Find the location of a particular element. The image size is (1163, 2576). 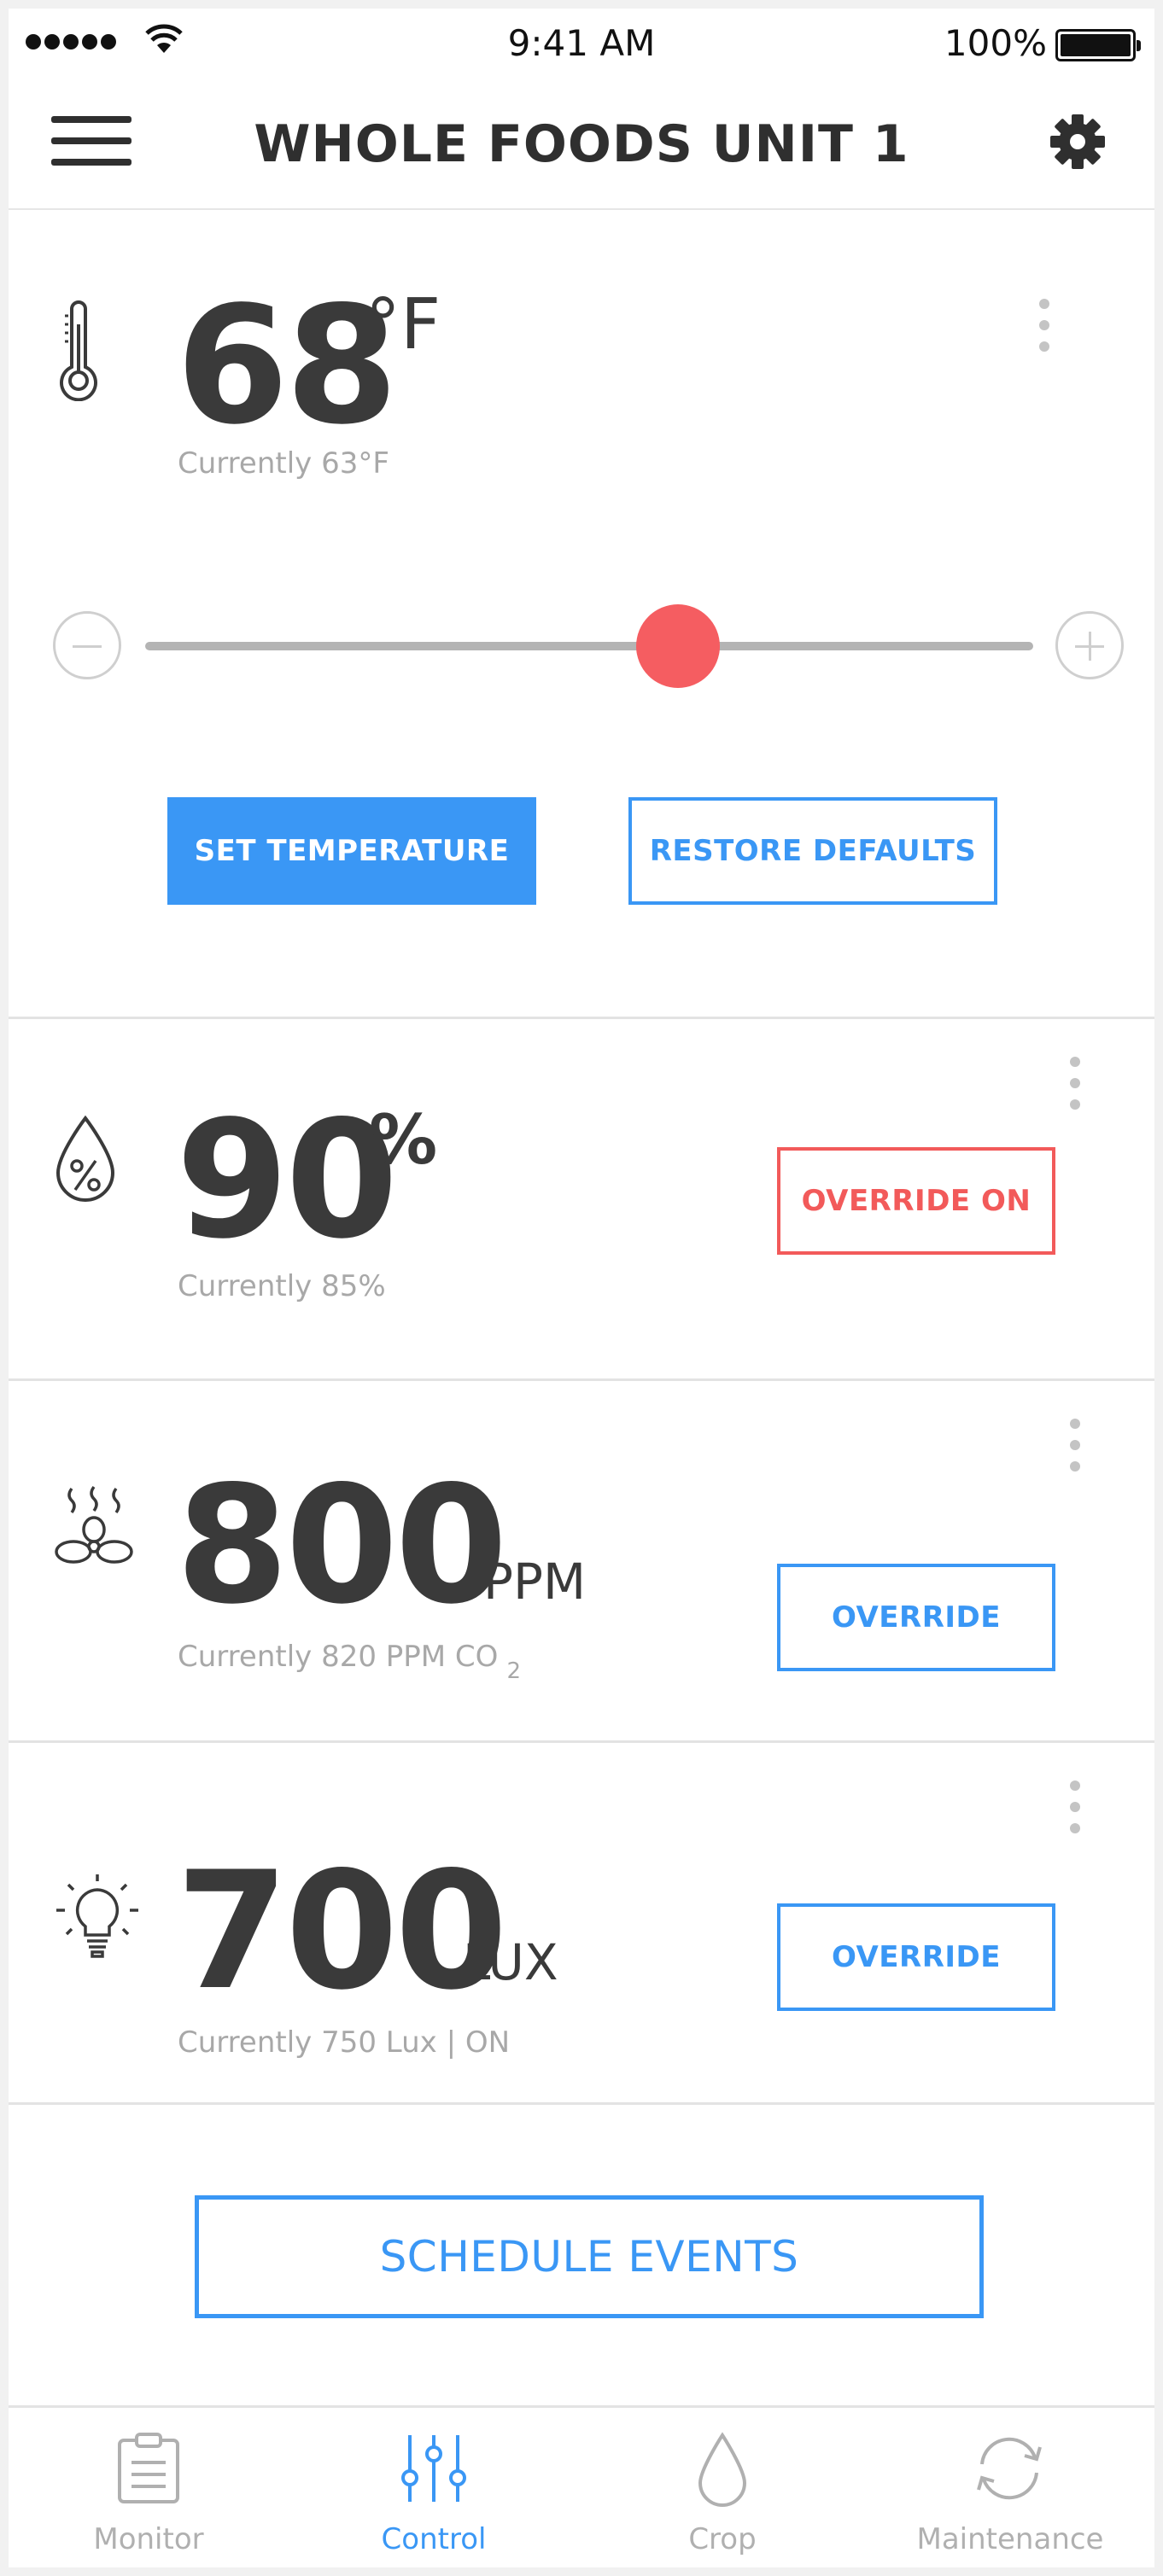

co2-card: 800 PPM Currently 820 PPM CO 2 OVERRIDE is located at coordinates (581, 1562).